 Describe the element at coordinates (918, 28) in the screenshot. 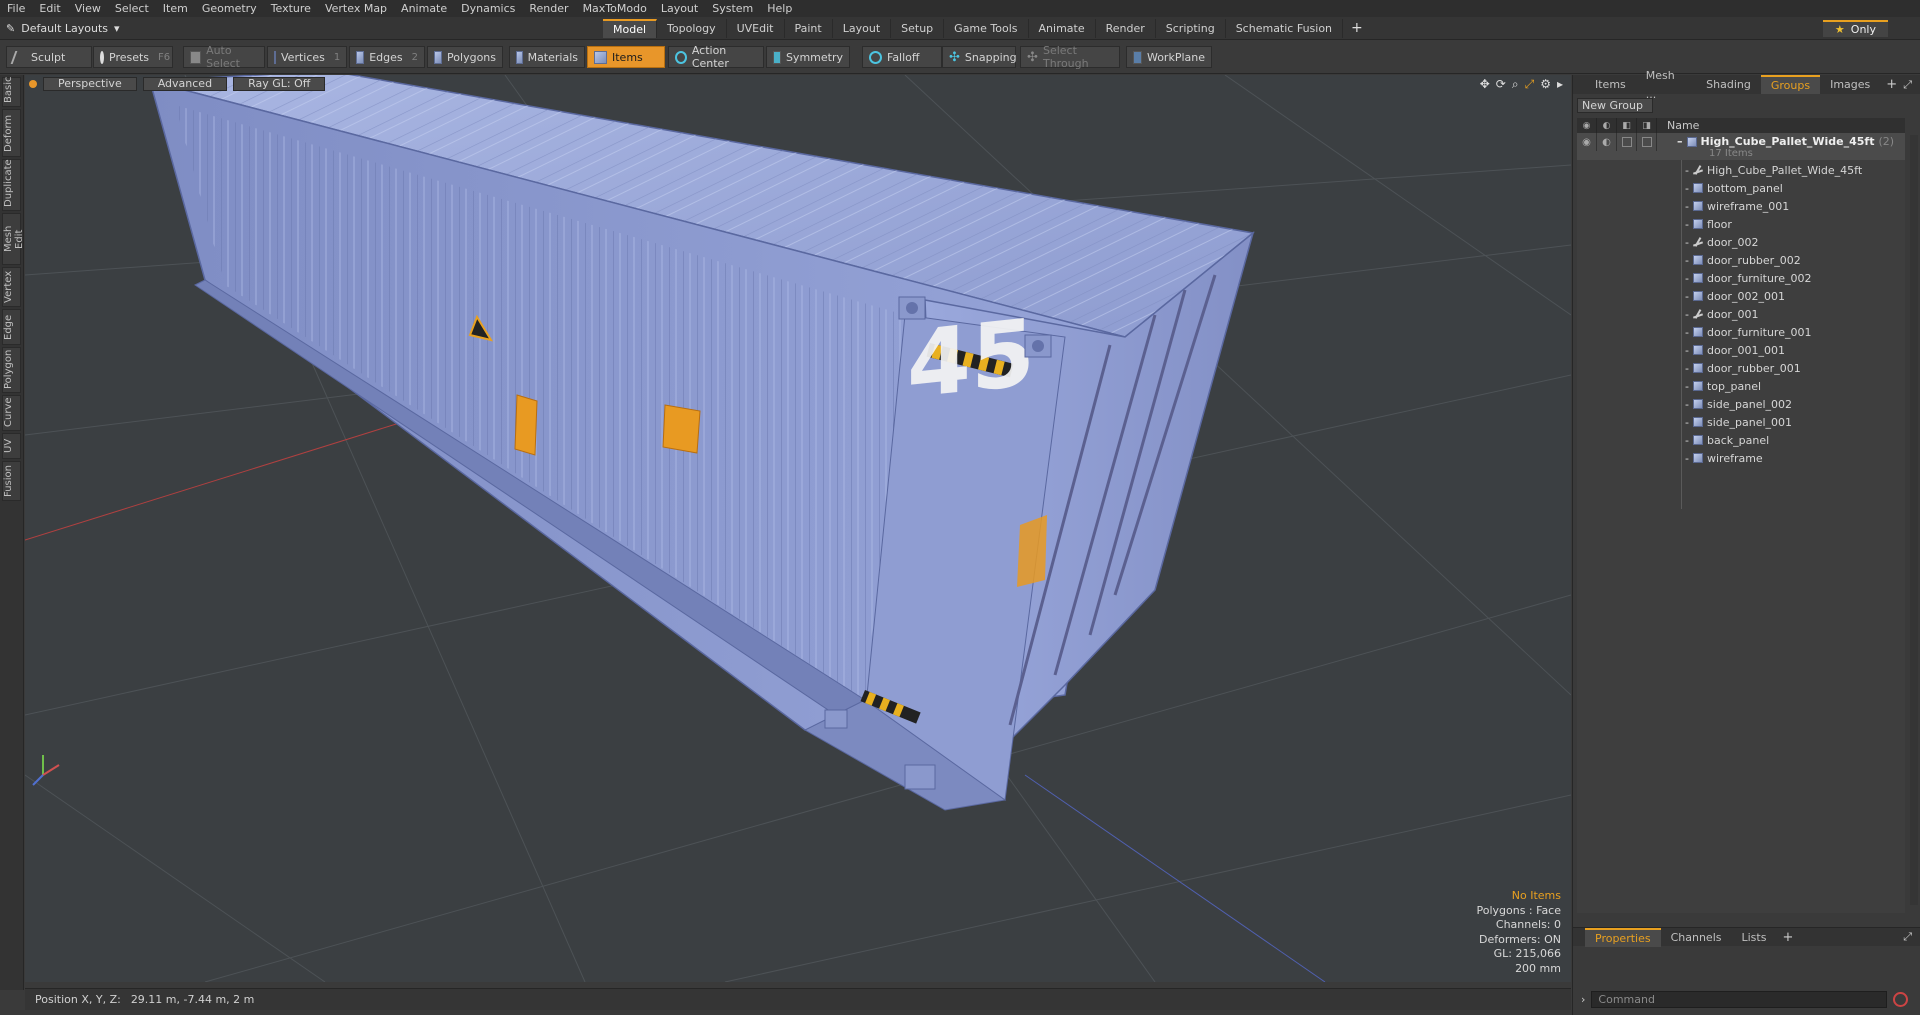

I see `layout-tab-setup: Setup` at that location.